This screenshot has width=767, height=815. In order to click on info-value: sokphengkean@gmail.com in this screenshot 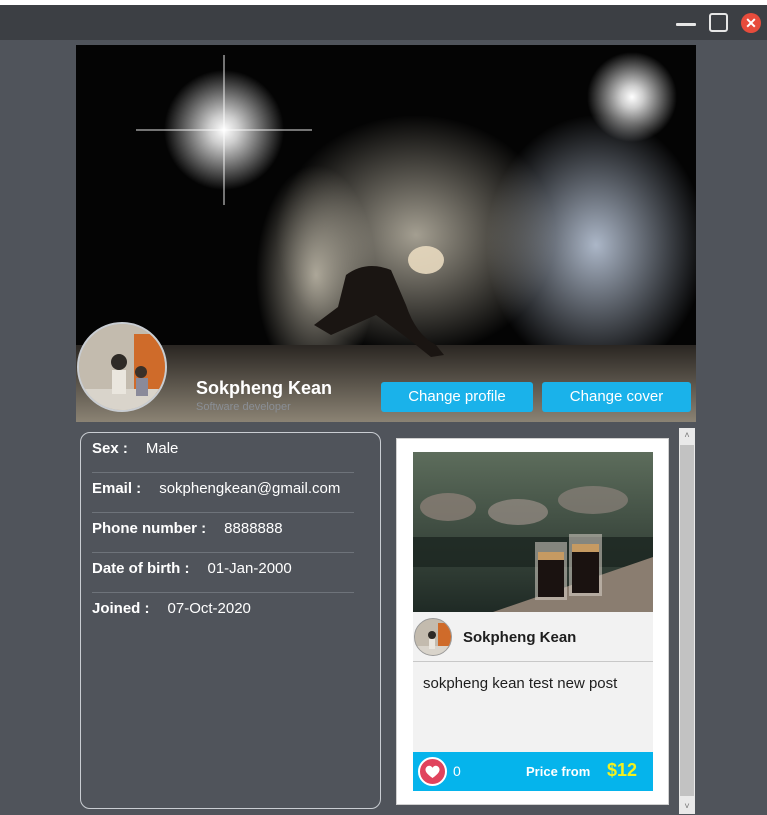, I will do `click(250, 488)`.